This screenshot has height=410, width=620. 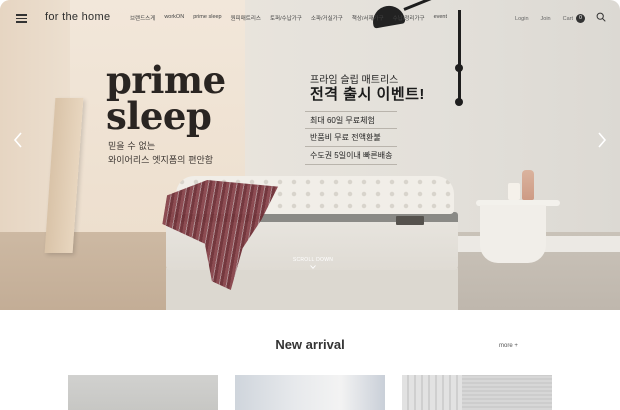 I want to click on side-table-bottle, so click(x=528, y=185).